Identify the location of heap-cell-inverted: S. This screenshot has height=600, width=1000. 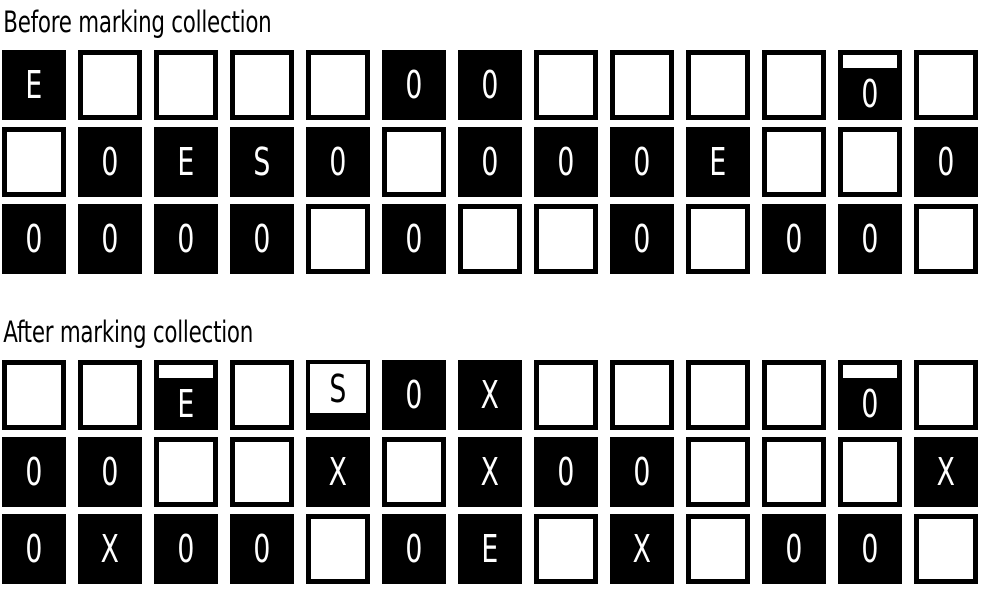
(338, 395).